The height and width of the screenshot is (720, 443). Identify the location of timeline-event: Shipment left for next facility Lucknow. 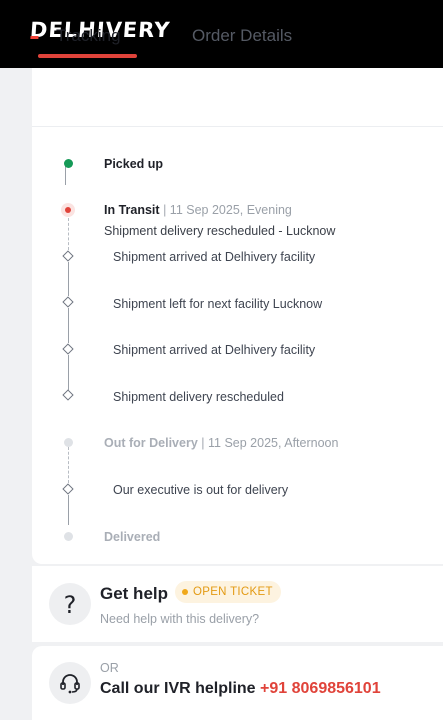
(218, 304).